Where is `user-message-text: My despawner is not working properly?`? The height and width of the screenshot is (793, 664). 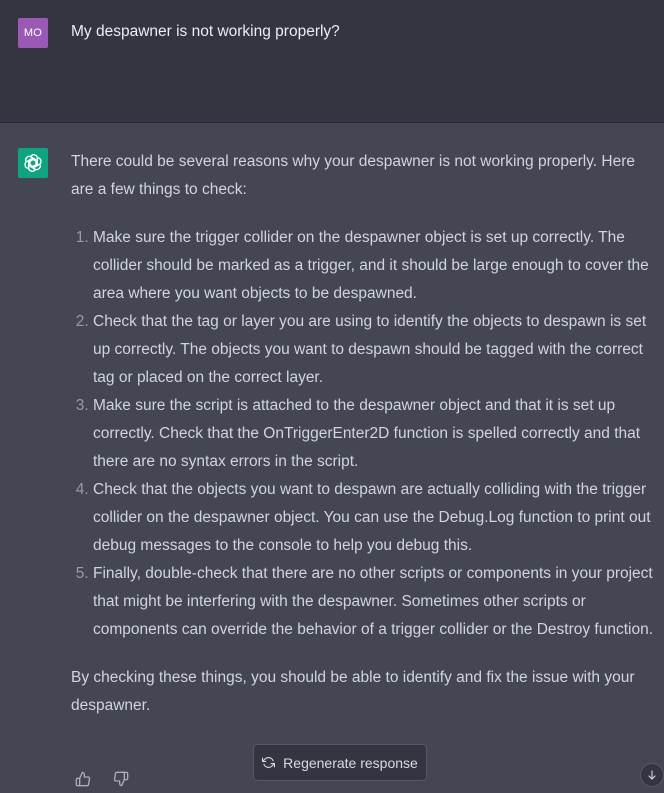
user-message-text: My despawner is not working properly? is located at coordinates (205, 31).